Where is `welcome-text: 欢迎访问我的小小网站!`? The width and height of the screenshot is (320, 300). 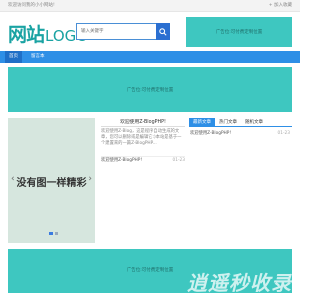 welcome-text: 欢迎访问我的小小网站! is located at coordinates (31, 5).